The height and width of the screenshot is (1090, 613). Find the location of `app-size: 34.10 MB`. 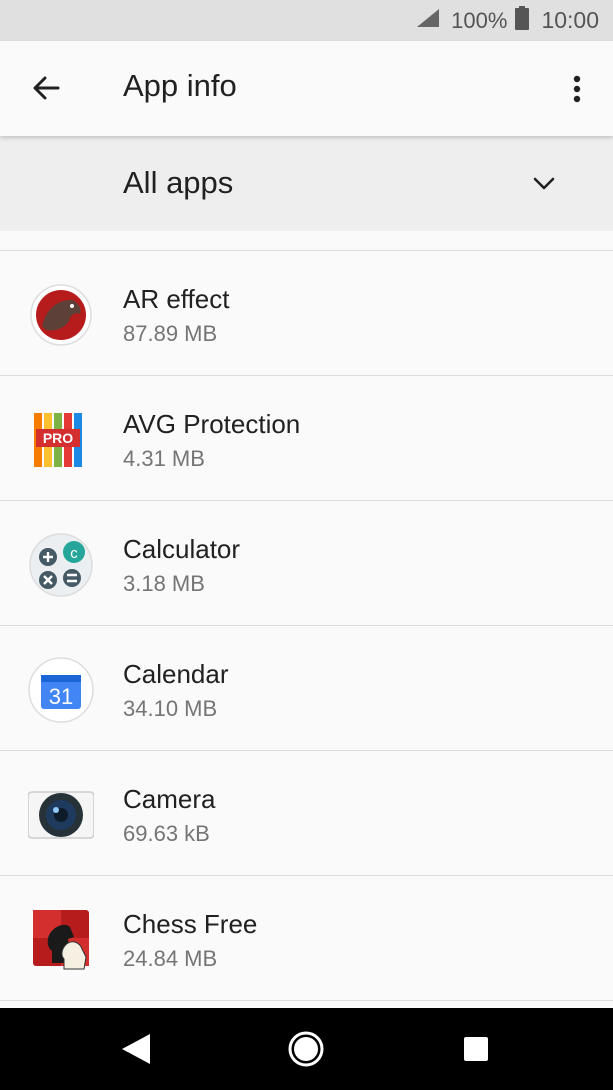

app-size: 34.10 MB is located at coordinates (170, 708).